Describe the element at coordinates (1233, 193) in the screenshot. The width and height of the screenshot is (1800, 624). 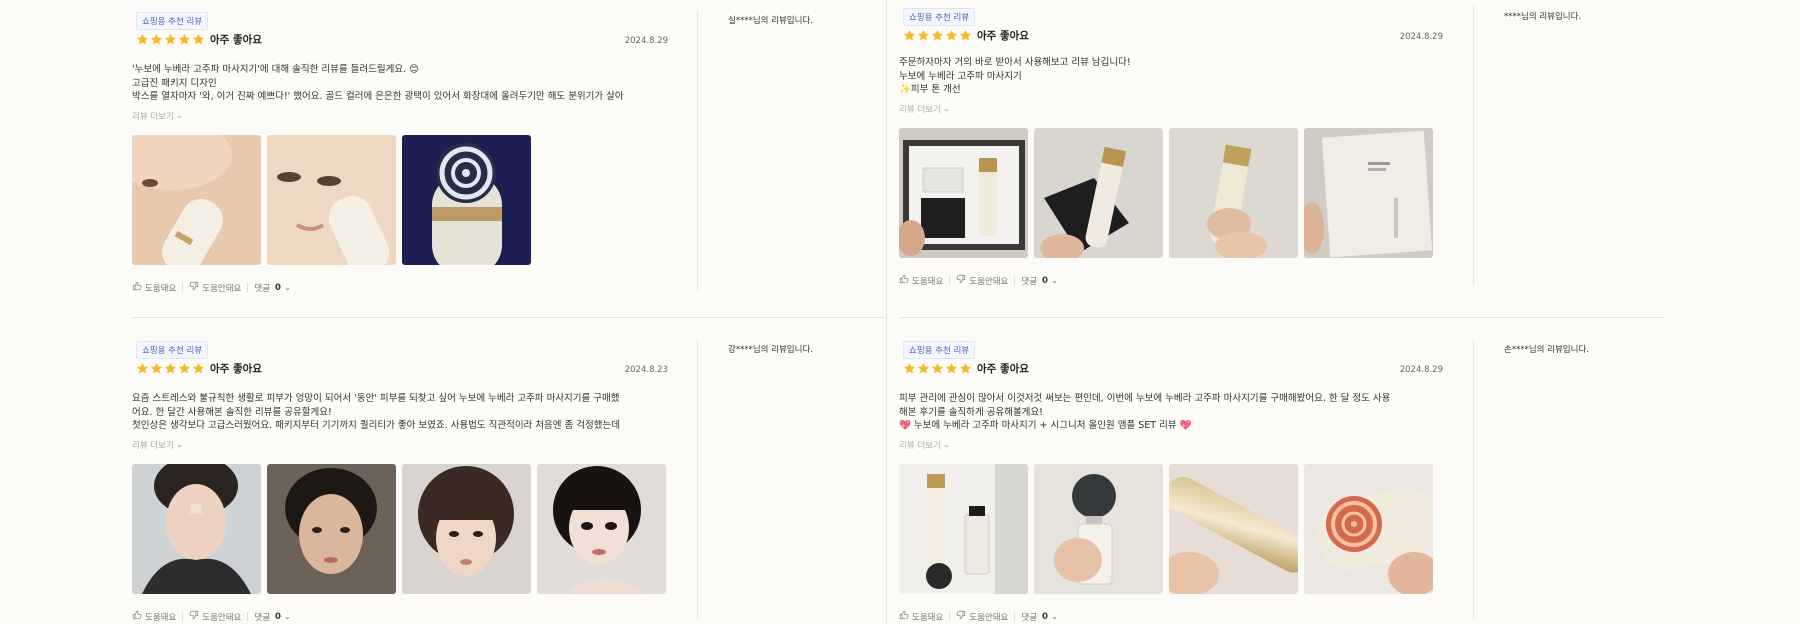
I see `review-photo-device-in-hand` at that location.